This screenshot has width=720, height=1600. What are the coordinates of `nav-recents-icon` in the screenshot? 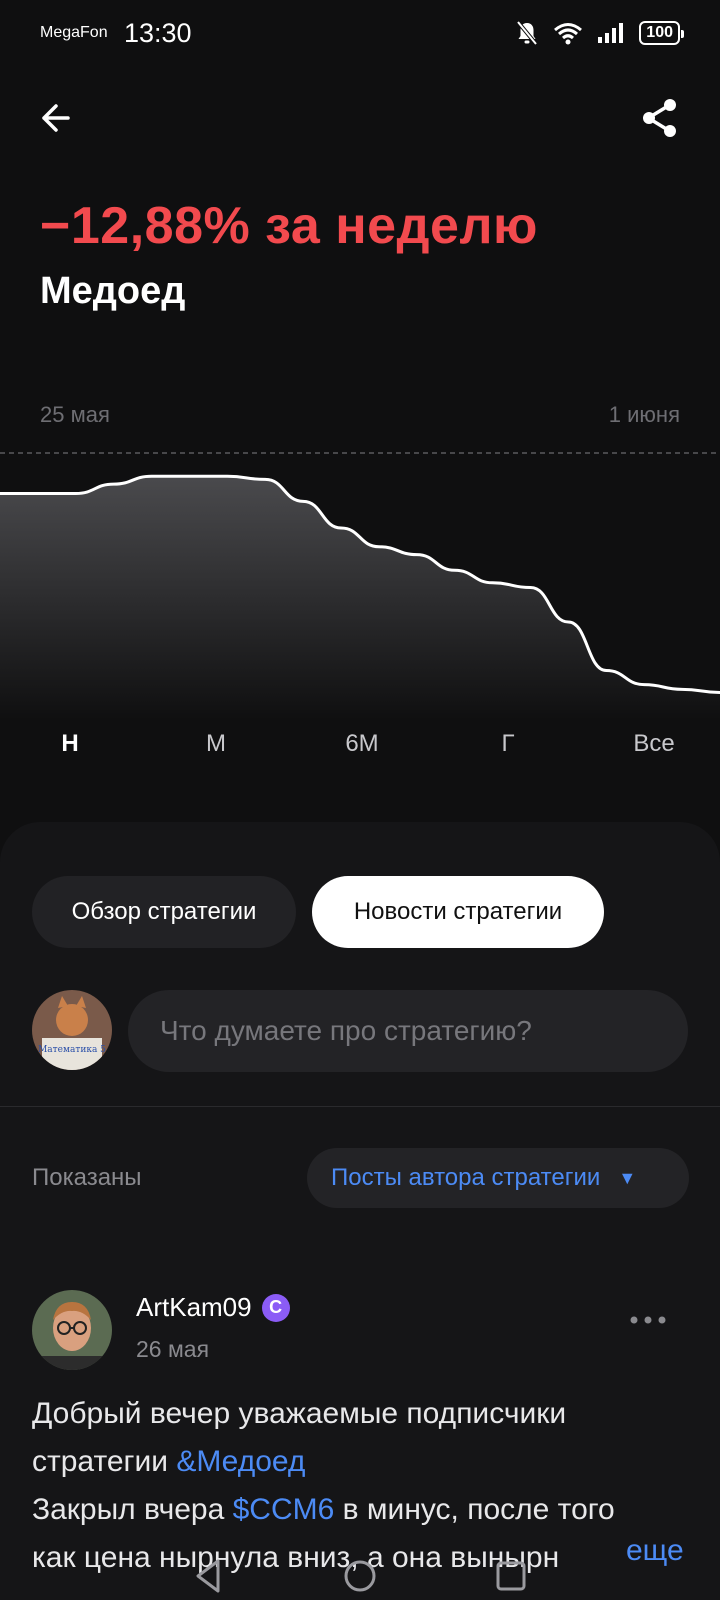 It's located at (511, 1576).